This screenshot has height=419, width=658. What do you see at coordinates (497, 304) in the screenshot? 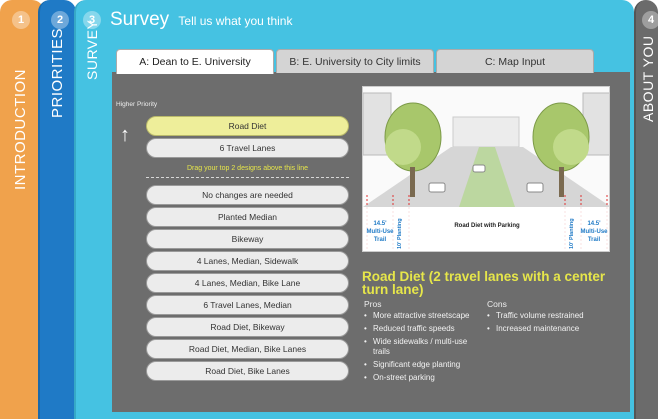
I see `cons-heading: Cons` at bounding box center [497, 304].